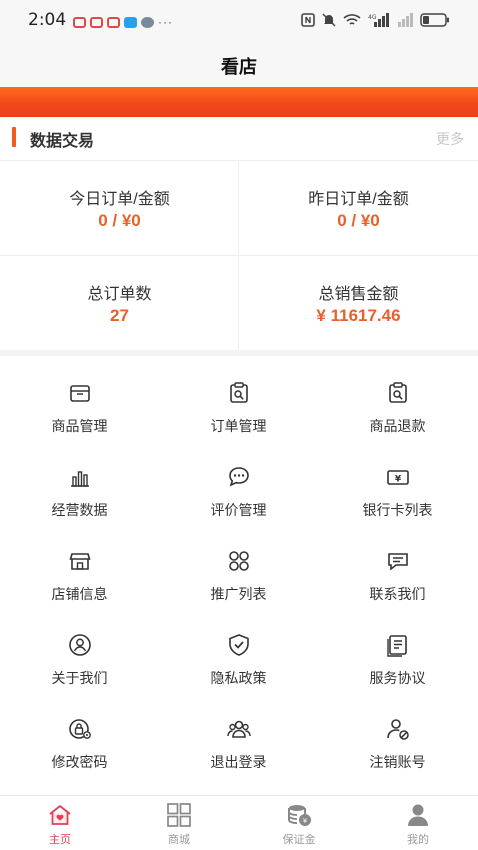 This screenshot has height=850, width=478. Describe the element at coordinates (79, 510) in the screenshot. I see `menu-item-label: 经营数据` at that location.